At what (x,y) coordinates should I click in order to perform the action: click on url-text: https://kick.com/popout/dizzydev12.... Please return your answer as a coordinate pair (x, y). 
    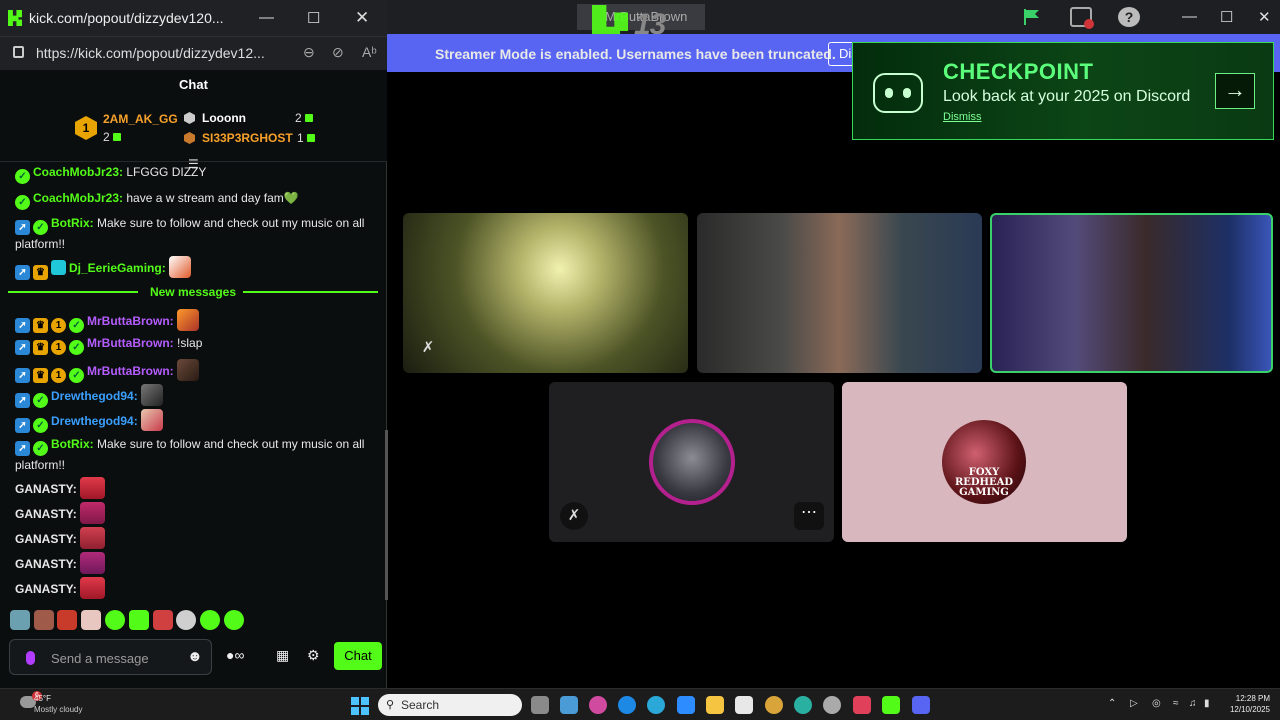
    Looking at the image, I should click on (150, 53).